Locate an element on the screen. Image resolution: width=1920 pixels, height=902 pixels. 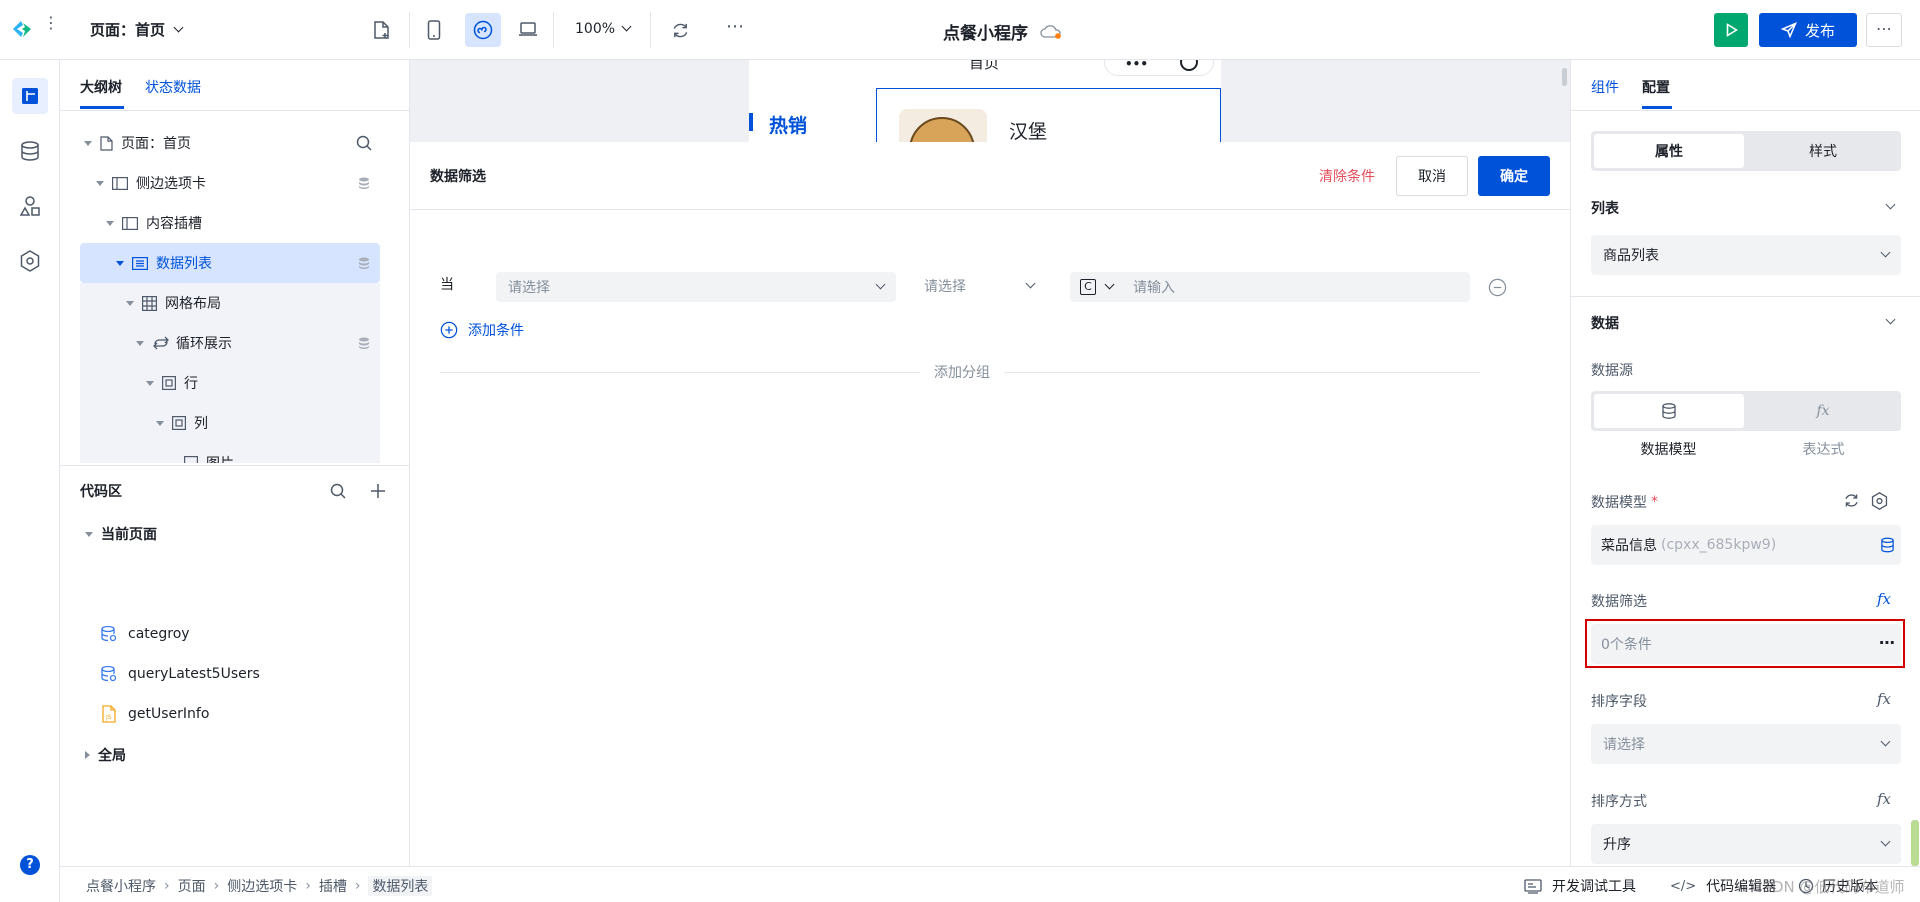
canvas-scrollbar is located at coordinates (1564, 77).